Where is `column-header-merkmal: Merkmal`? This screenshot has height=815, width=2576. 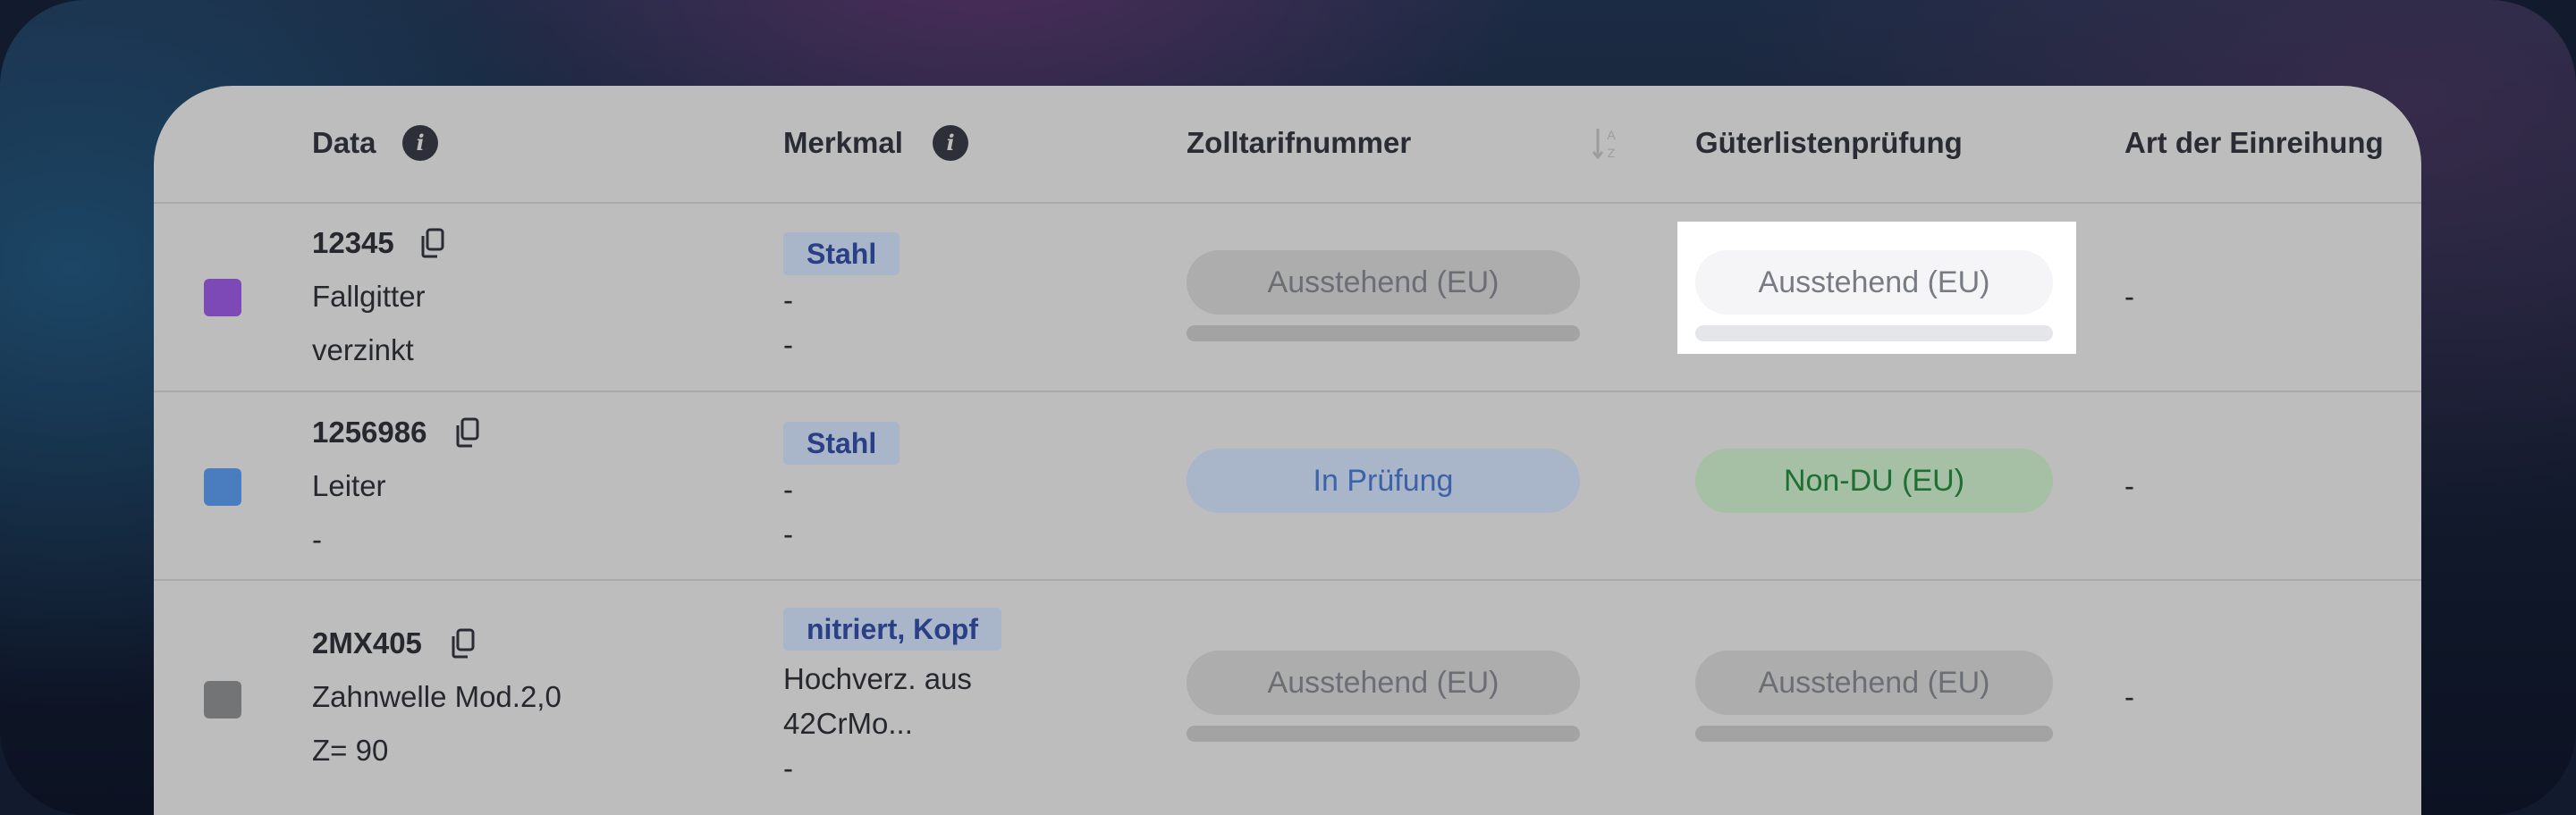 column-header-merkmal: Merkmal is located at coordinates (843, 143).